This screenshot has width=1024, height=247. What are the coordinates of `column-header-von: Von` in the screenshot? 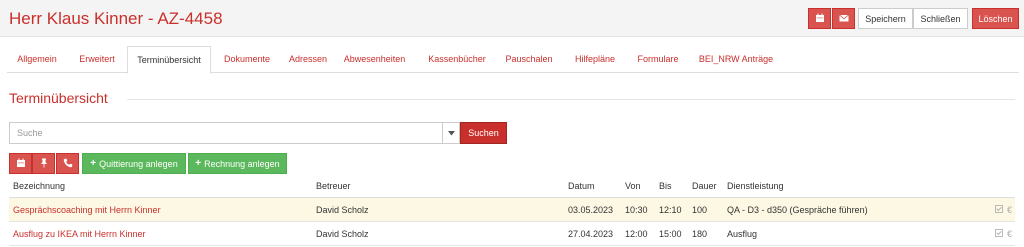 It's located at (633, 186).